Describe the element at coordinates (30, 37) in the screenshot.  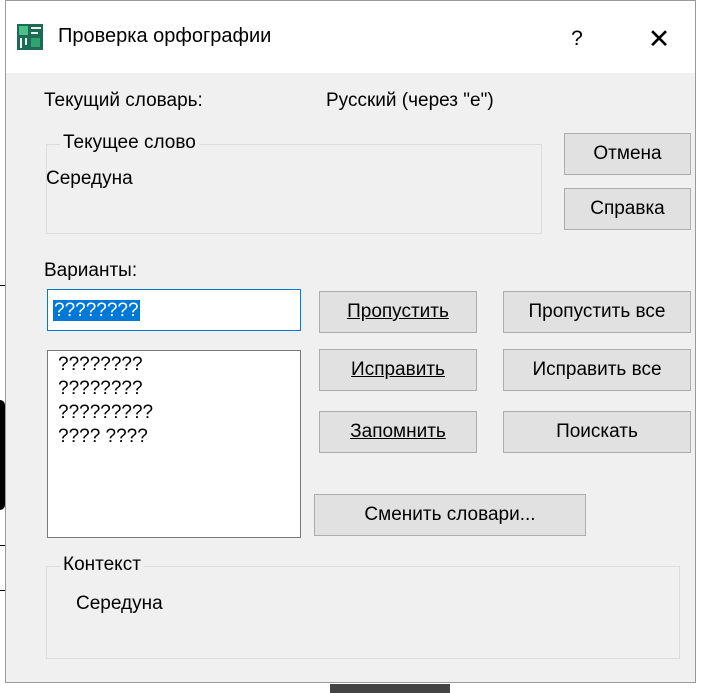
I see `app-icon` at that location.